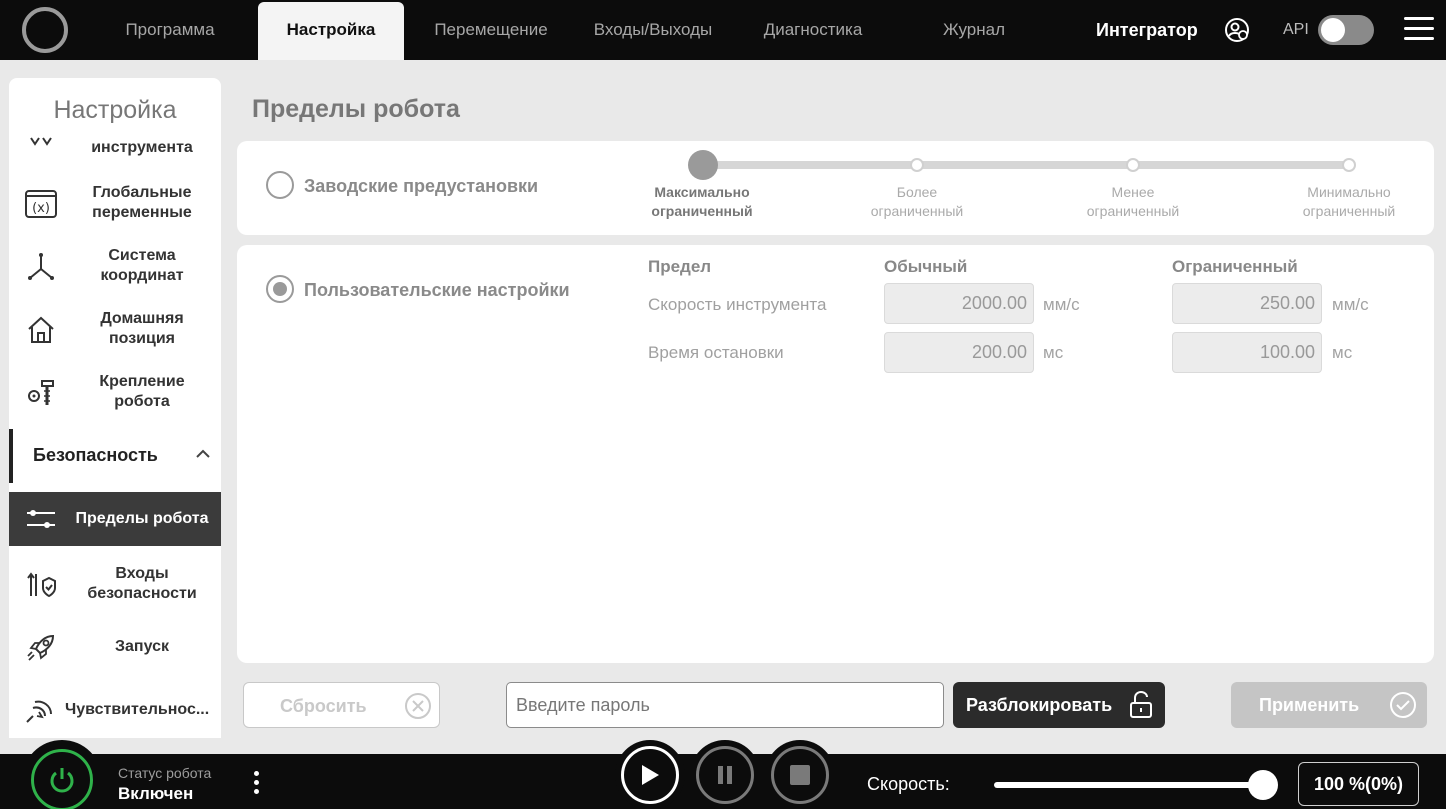  I want to click on preset-step-label: Менее ограниченный, so click(1133, 201).